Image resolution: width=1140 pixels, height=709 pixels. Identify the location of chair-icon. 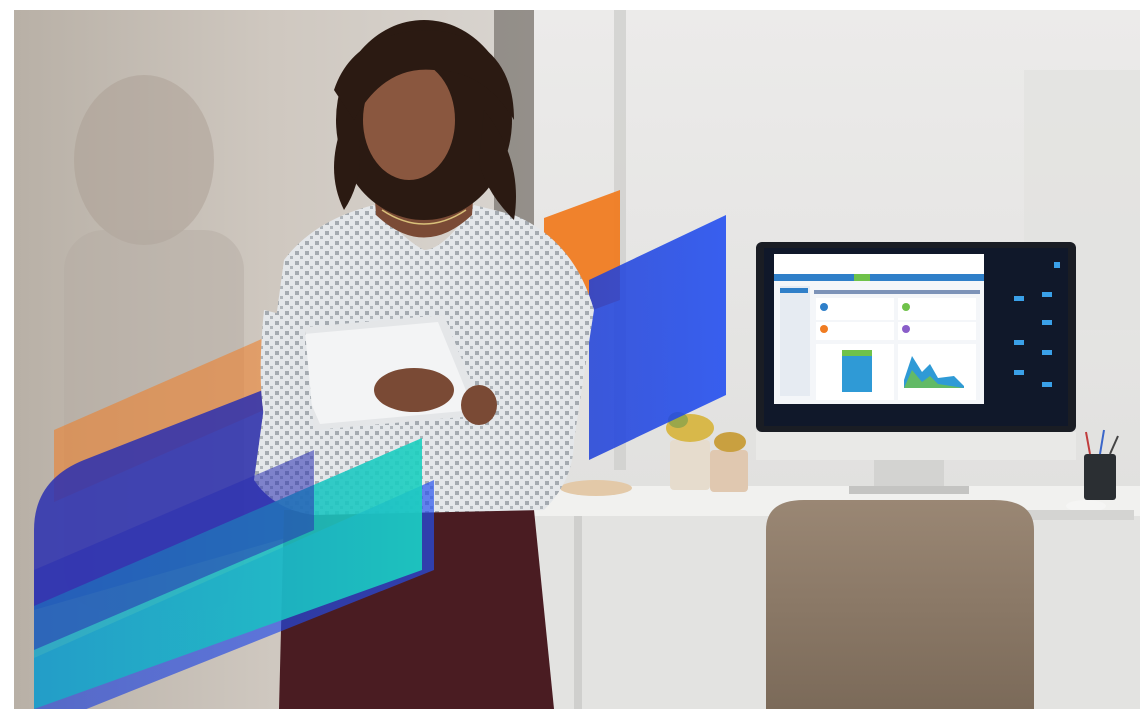
(900, 604).